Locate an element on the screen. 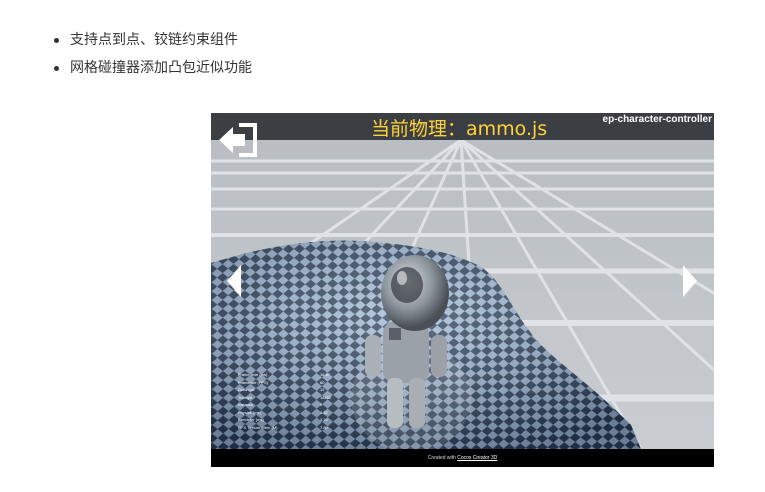 Image resolution: width=765 pixels, height=492 pixels. stat-row: Instance 0 is located at coordinates (280, 404).